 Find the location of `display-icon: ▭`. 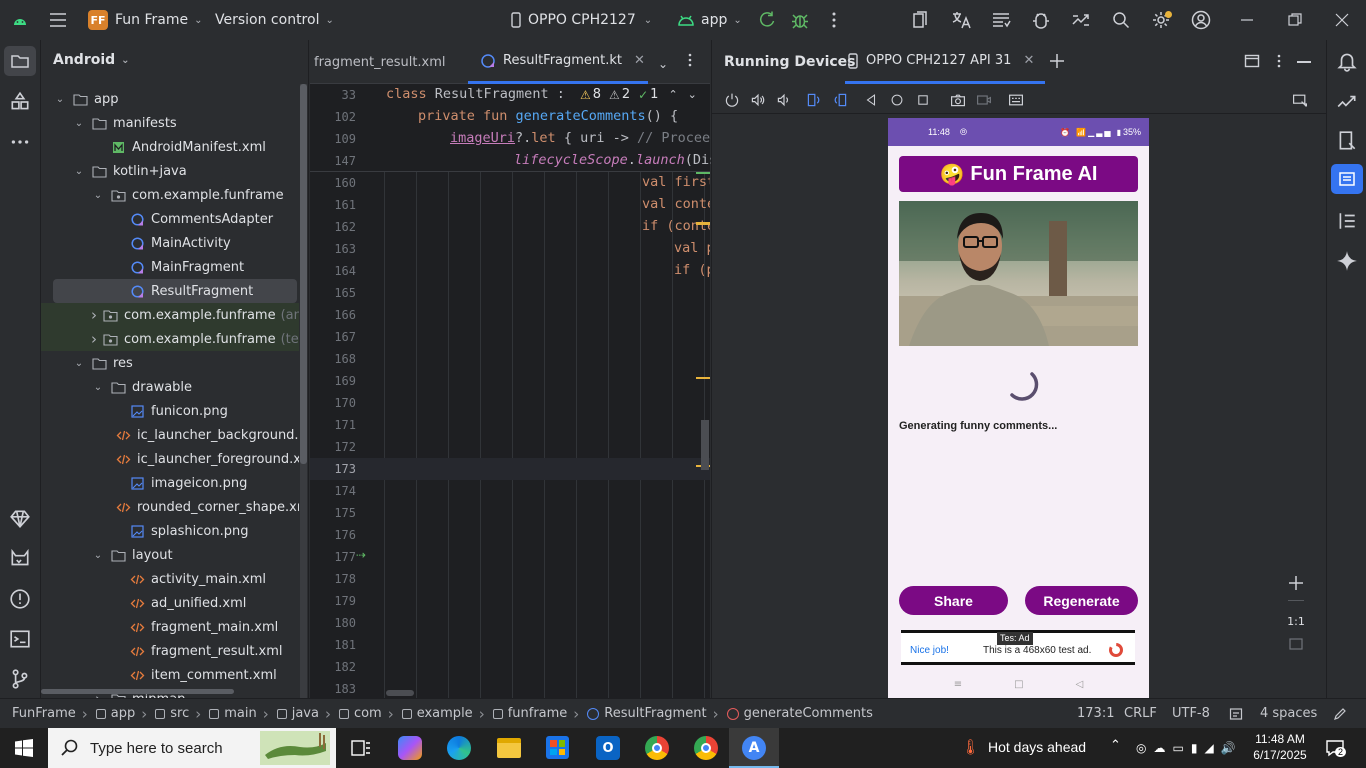

display-icon: ▭ is located at coordinates (1177, 748).